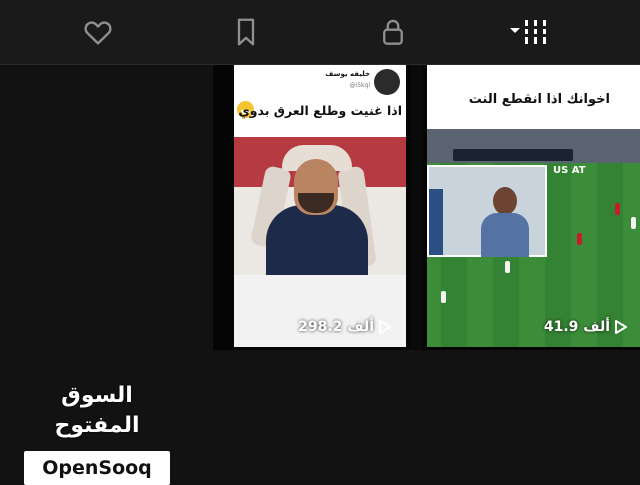 The width and height of the screenshot is (640, 485). Describe the element at coordinates (97, 410) in the screenshot. I see `watermark-arabic: السوق المفتوح` at that location.